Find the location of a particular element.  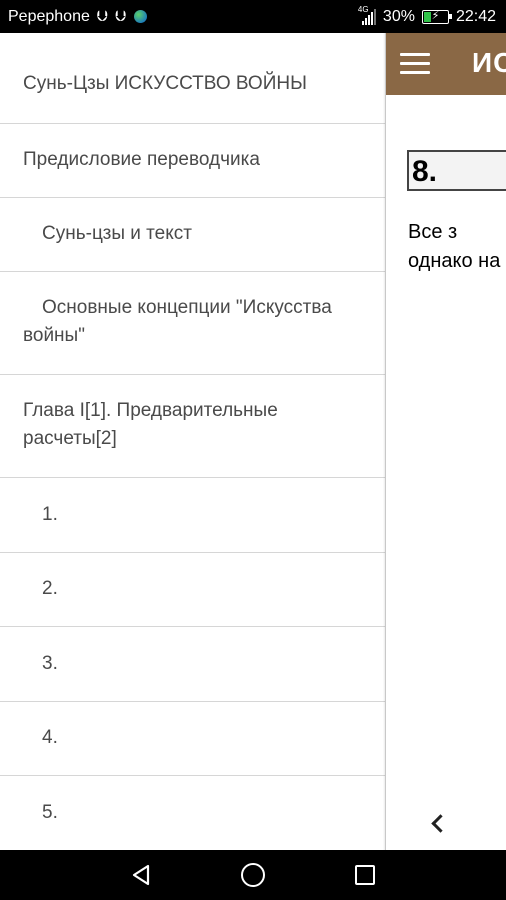

signal-icon: 4G is located at coordinates (367, 15).